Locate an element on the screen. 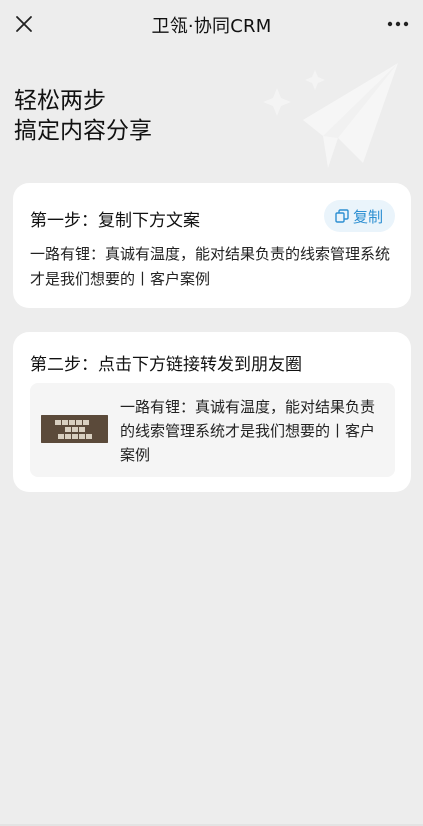 The height and width of the screenshot is (826, 423). article-thumbnail is located at coordinates (74, 429).